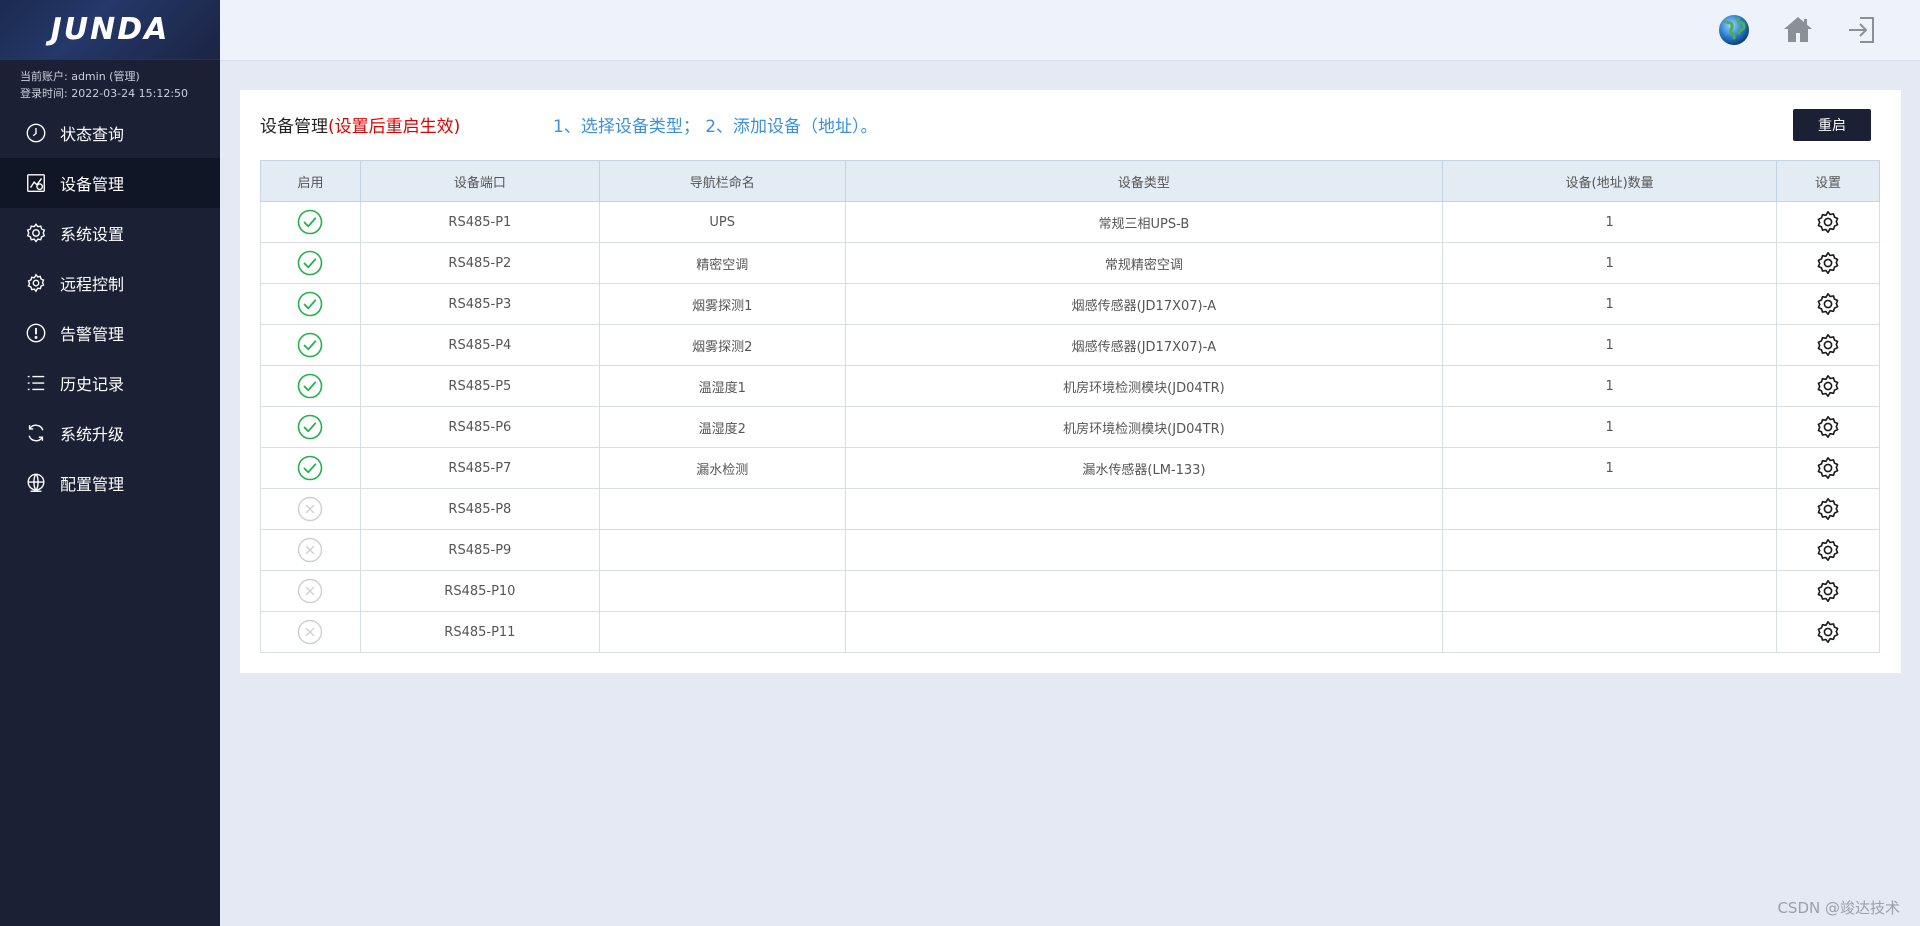 The height and width of the screenshot is (926, 1920). Describe the element at coordinates (1070, 427) in the screenshot. I see `table-row: RS485-P6 温湿度2 机房环境检测模块(JD04TR) 1` at that location.